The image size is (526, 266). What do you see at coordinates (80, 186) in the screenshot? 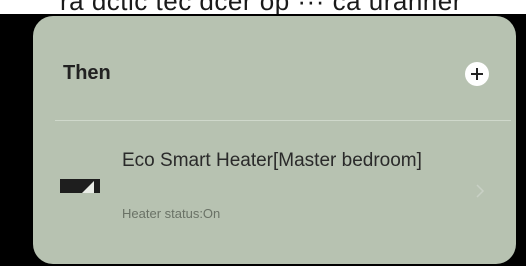
I see `heater-icon` at bounding box center [80, 186].